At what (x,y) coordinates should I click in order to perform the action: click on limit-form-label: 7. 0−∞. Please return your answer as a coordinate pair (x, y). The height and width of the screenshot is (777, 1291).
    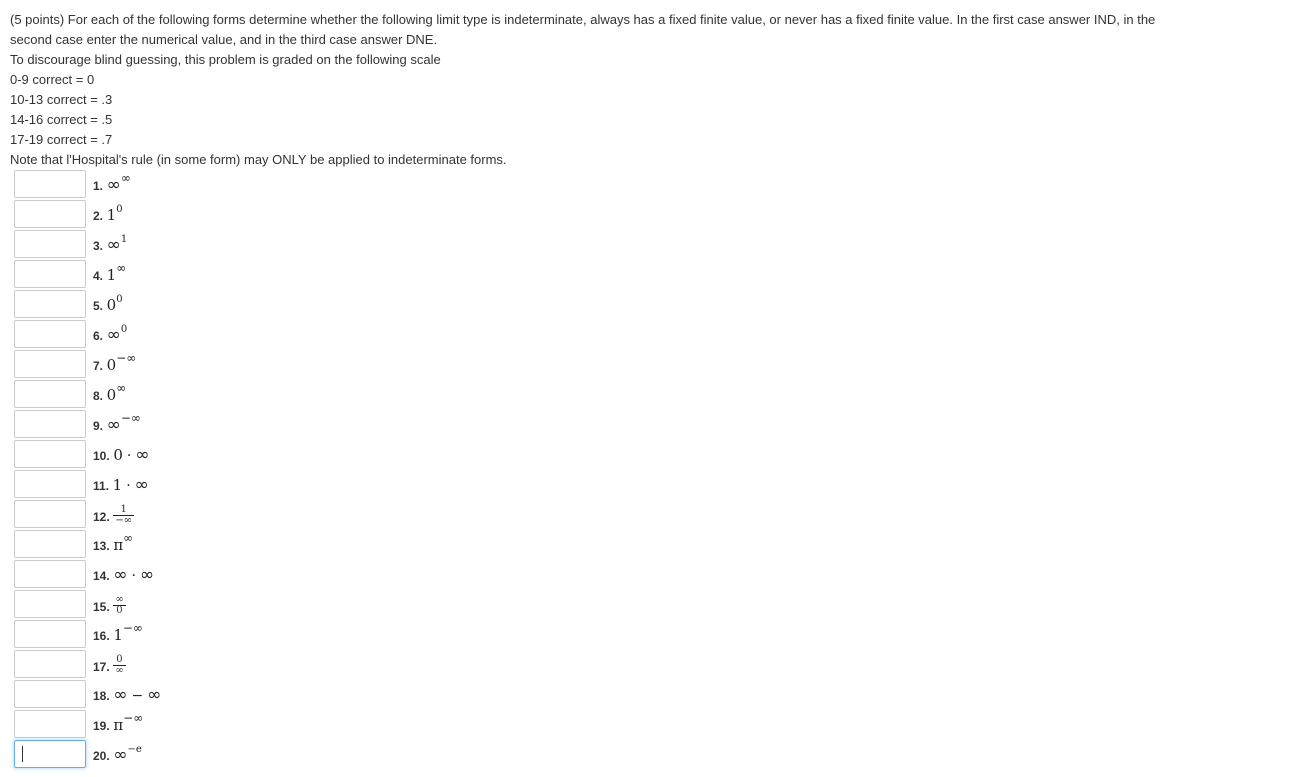
    Looking at the image, I should click on (114, 363).